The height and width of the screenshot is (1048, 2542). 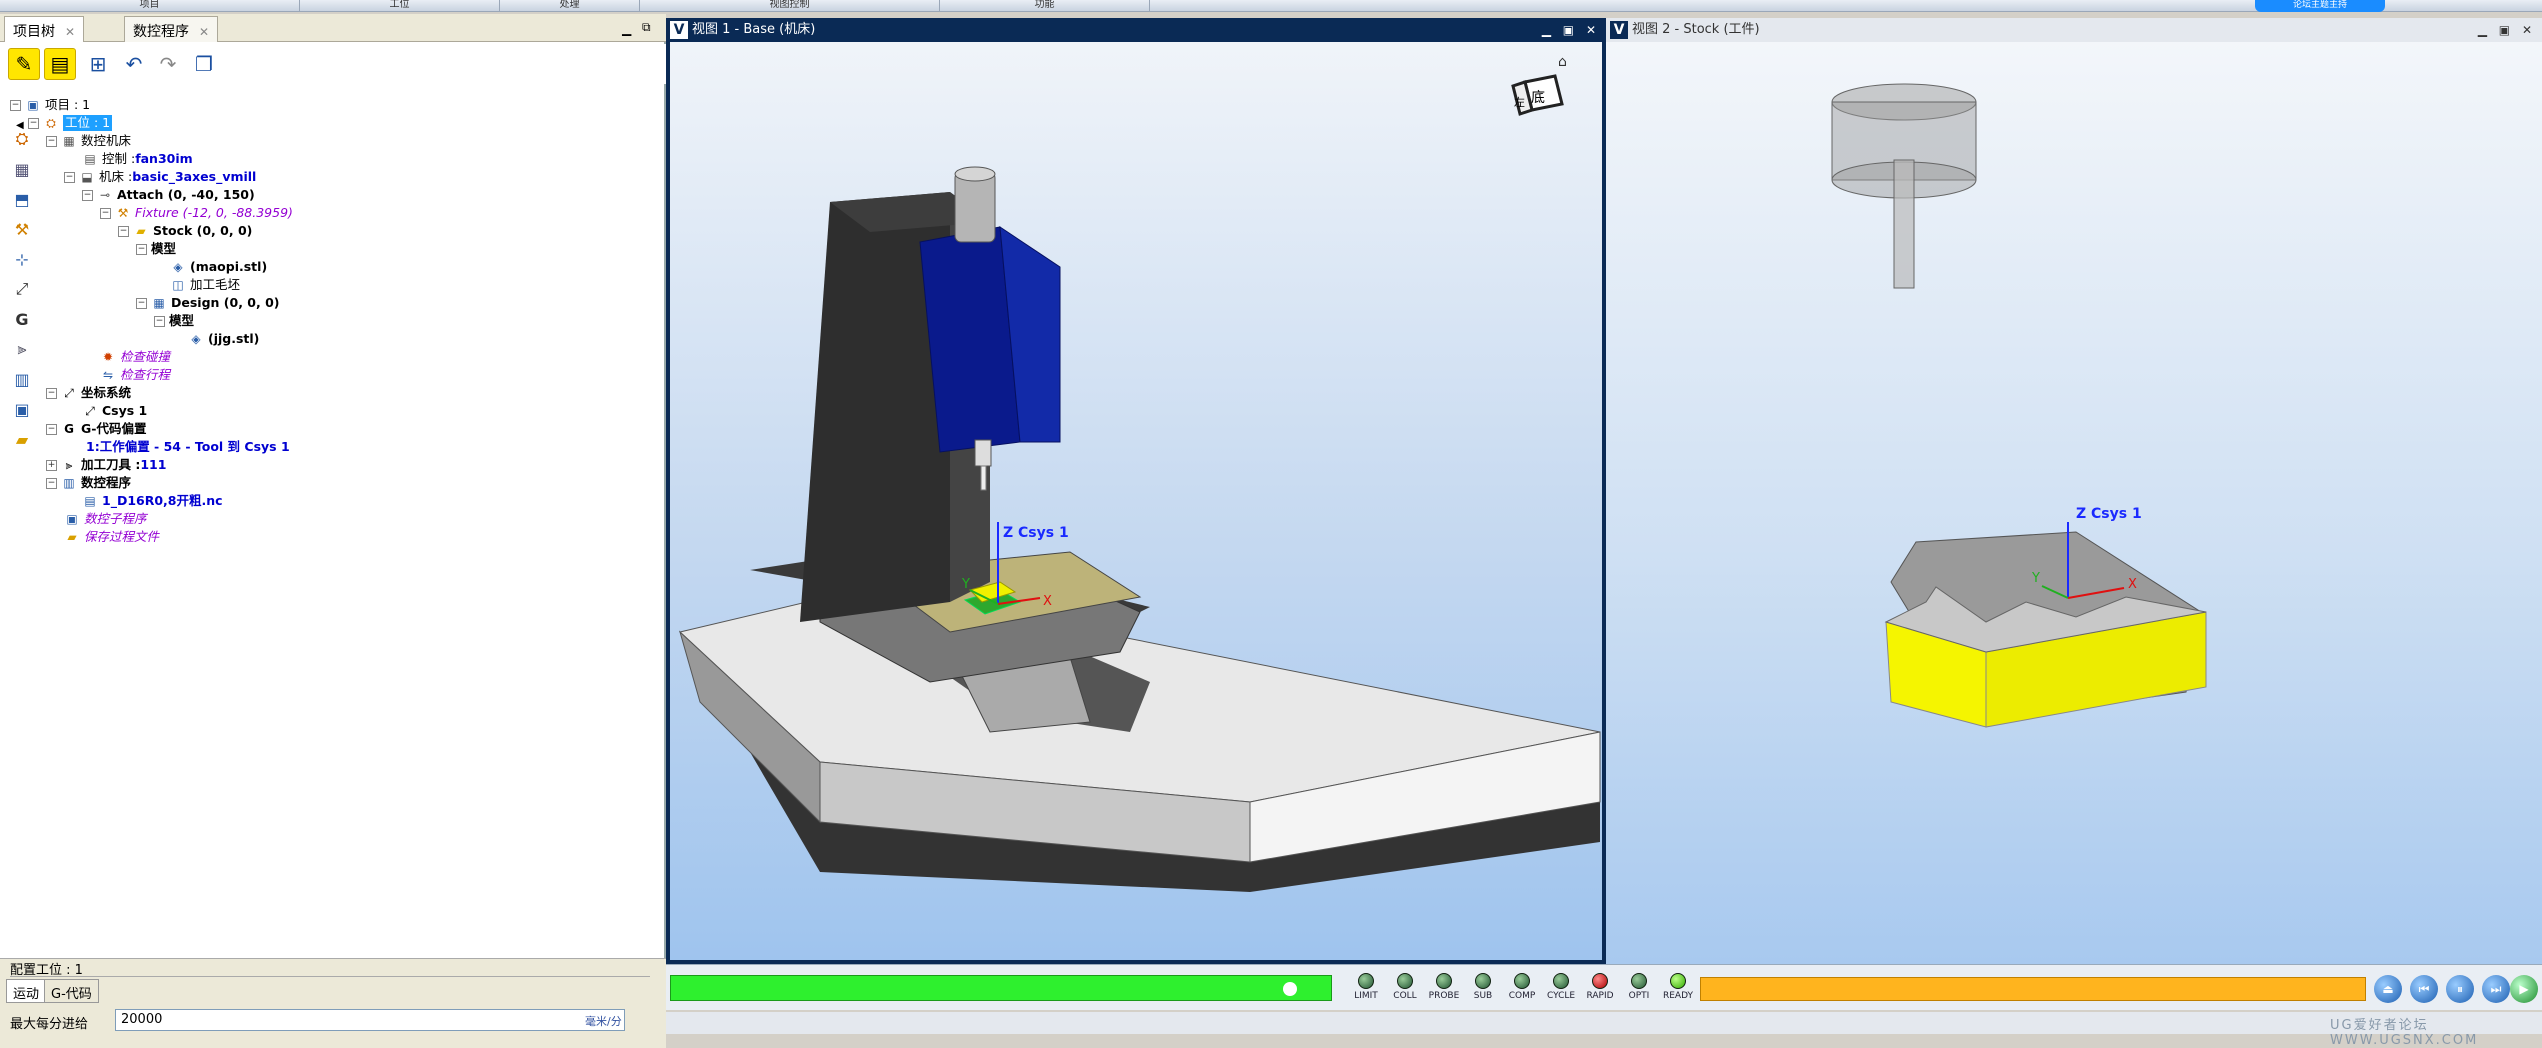 I want to click on play-icon: ▶, so click(x=2524, y=989).